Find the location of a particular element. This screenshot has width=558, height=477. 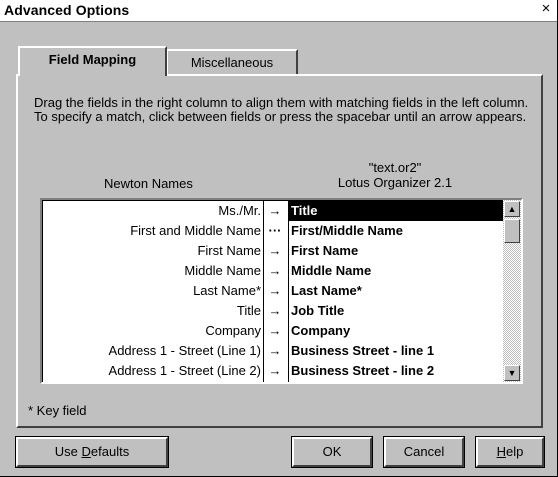

table-row: Company → Company is located at coordinates (273, 331).